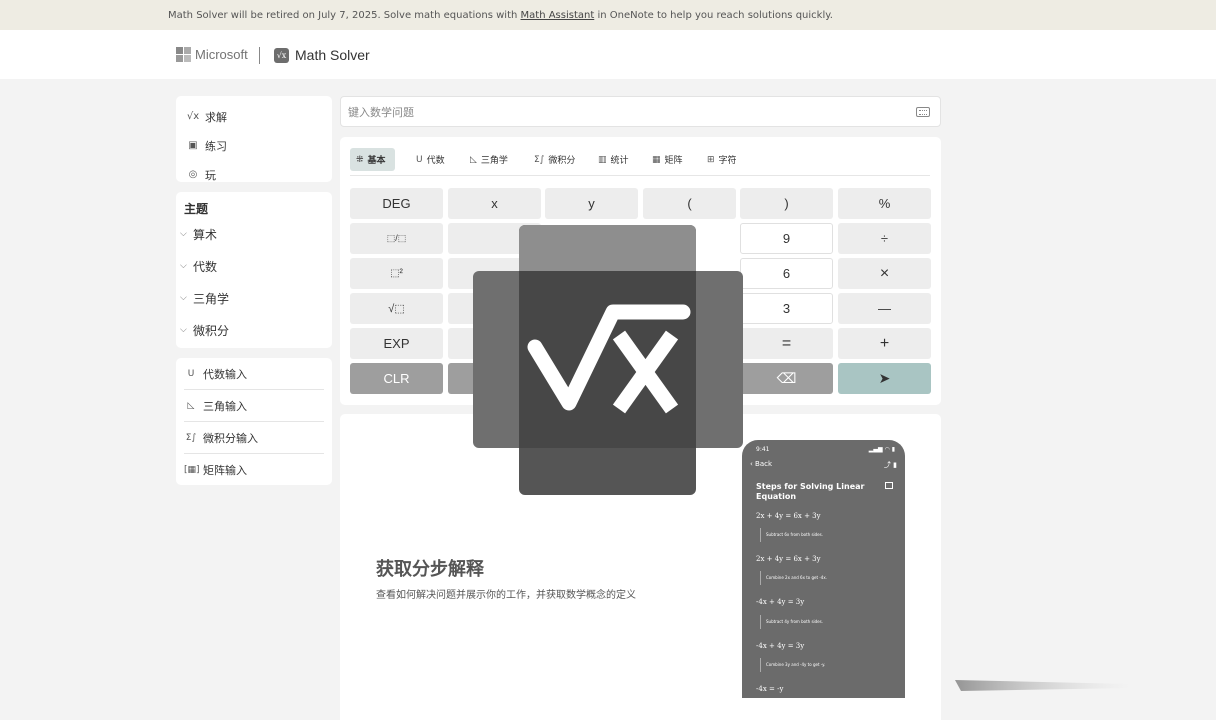  Describe the element at coordinates (618, 112) in the screenshot. I see `math-problem-input` at that location.